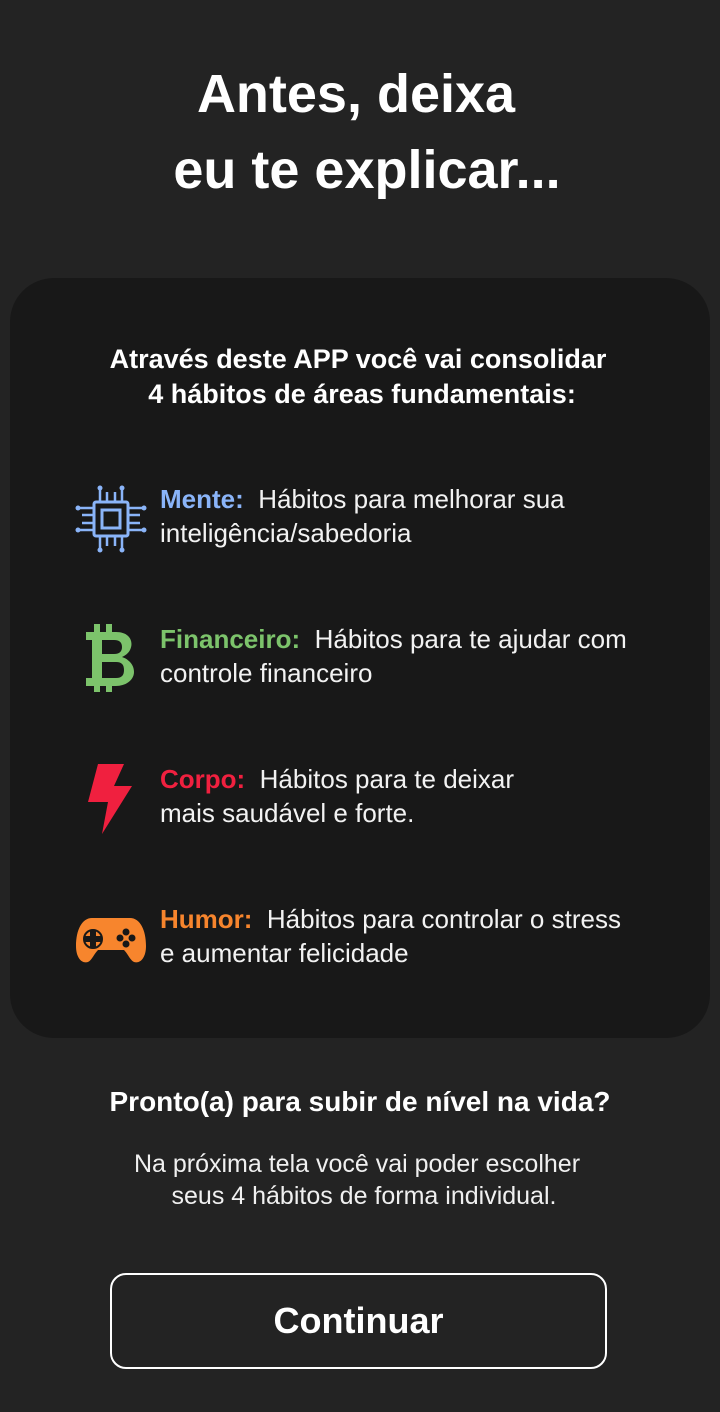 The image size is (720, 1412). What do you see at coordinates (357, 1164) in the screenshot?
I see `next-screen-hint-line-1: Na próxima tela você vai poder escolher` at bounding box center [357, 1164].